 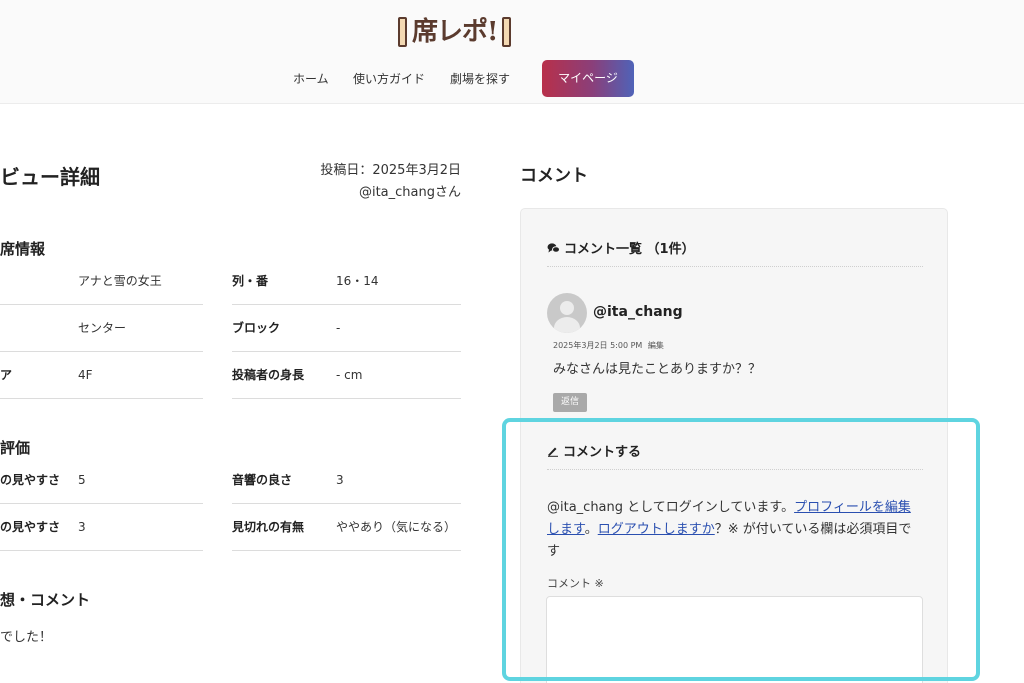 I want to click on comment-username: @ita_chang, so click(x=638, y=312).